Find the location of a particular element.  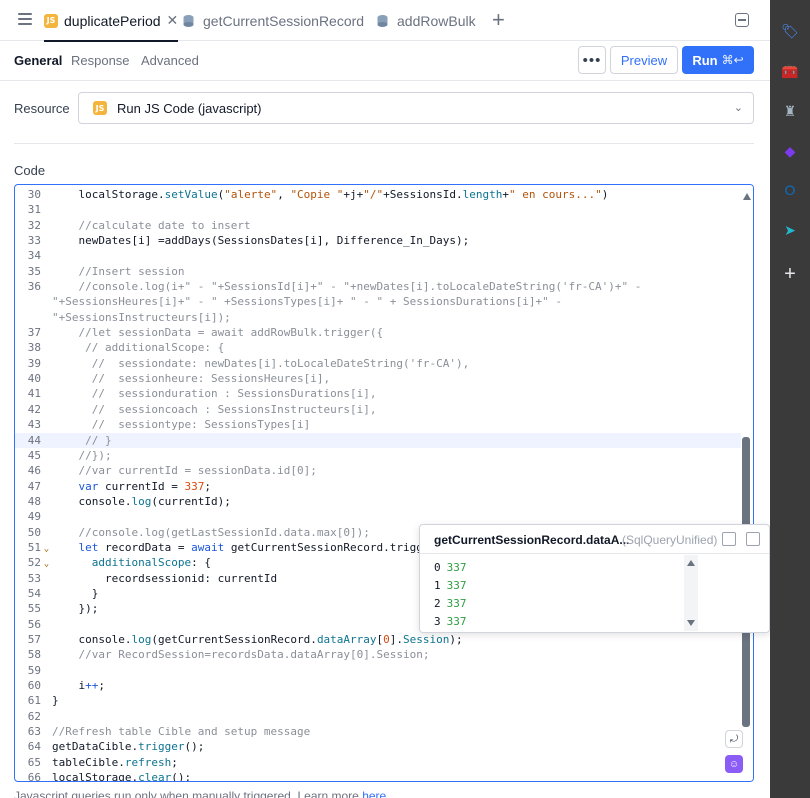

wrapped-line: "+SessionsInstructeurs[i]); is located at coordinates (141, 317).